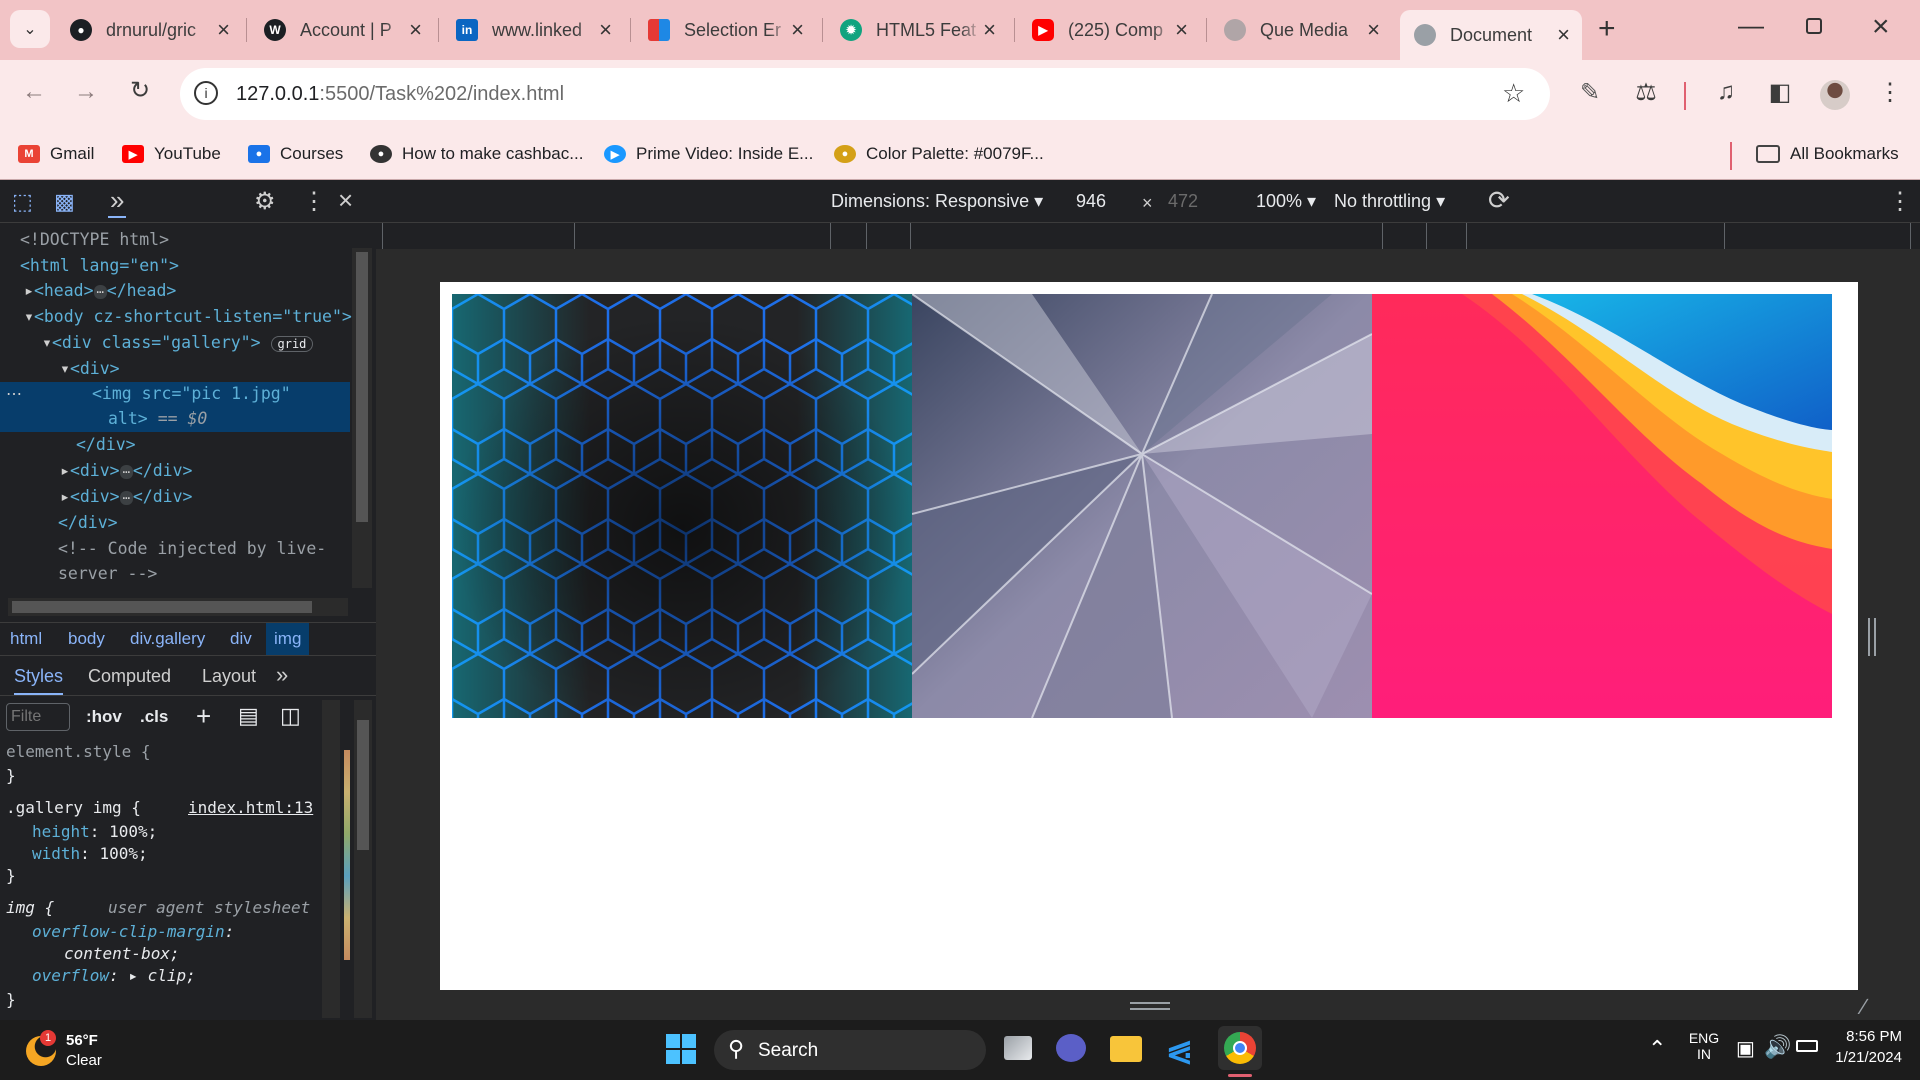 The height and width of the screenshot is (1080, 1920). I want to click on sidebar-toggle-icon: ◫, so click(290, 716).